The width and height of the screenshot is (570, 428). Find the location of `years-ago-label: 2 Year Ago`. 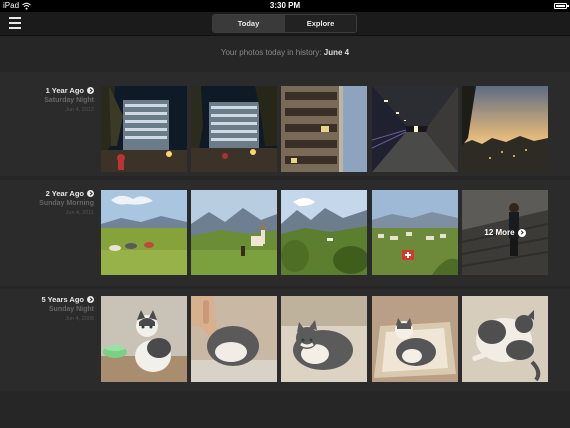

years-ago-label: 2 Year Ago is located at coordinates (65, 193).